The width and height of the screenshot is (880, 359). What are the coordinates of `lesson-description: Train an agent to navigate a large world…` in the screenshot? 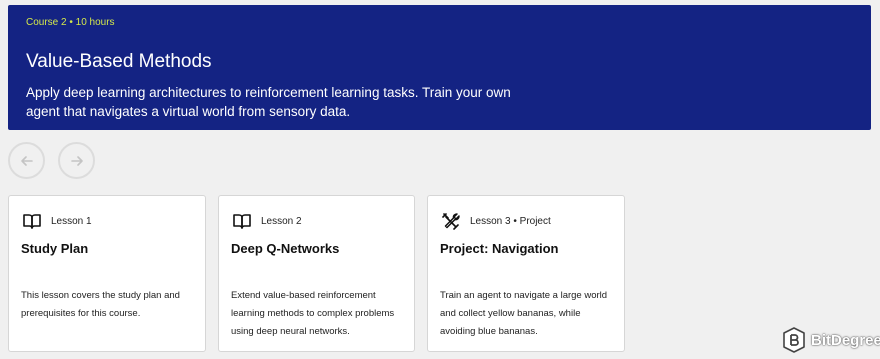 It's located at (524, 313).